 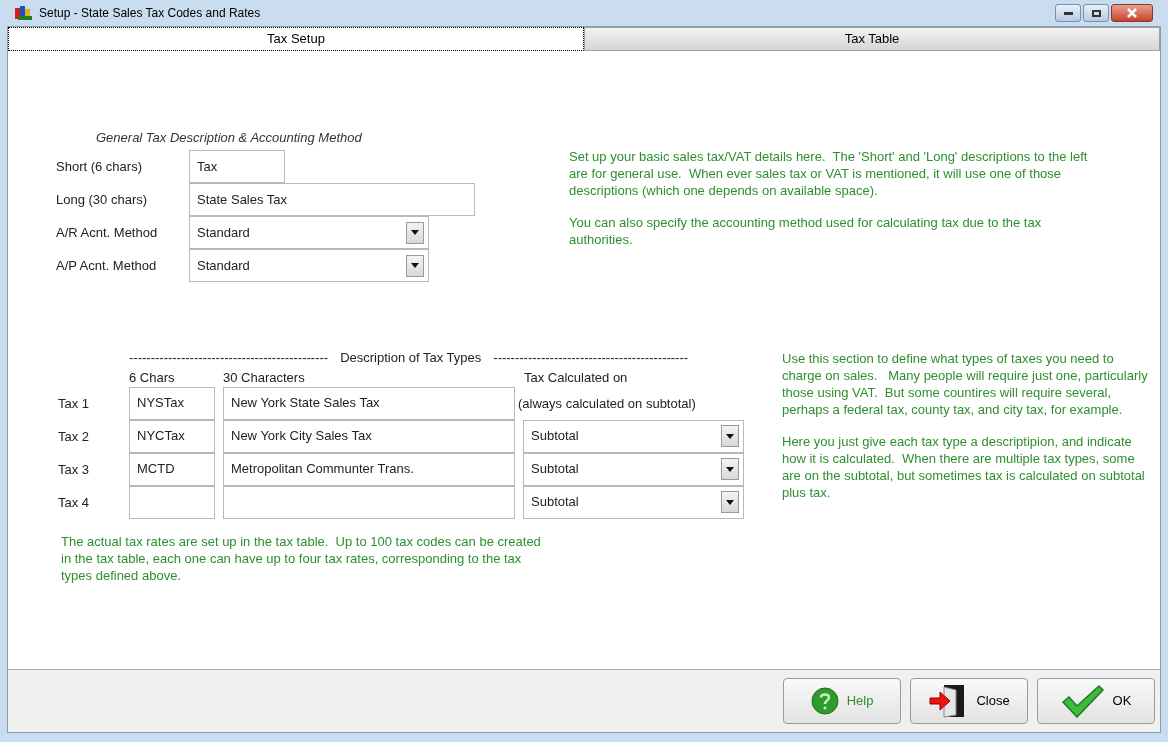 I want to click on column-header: 6 Chars, so click(x=152, y=377).